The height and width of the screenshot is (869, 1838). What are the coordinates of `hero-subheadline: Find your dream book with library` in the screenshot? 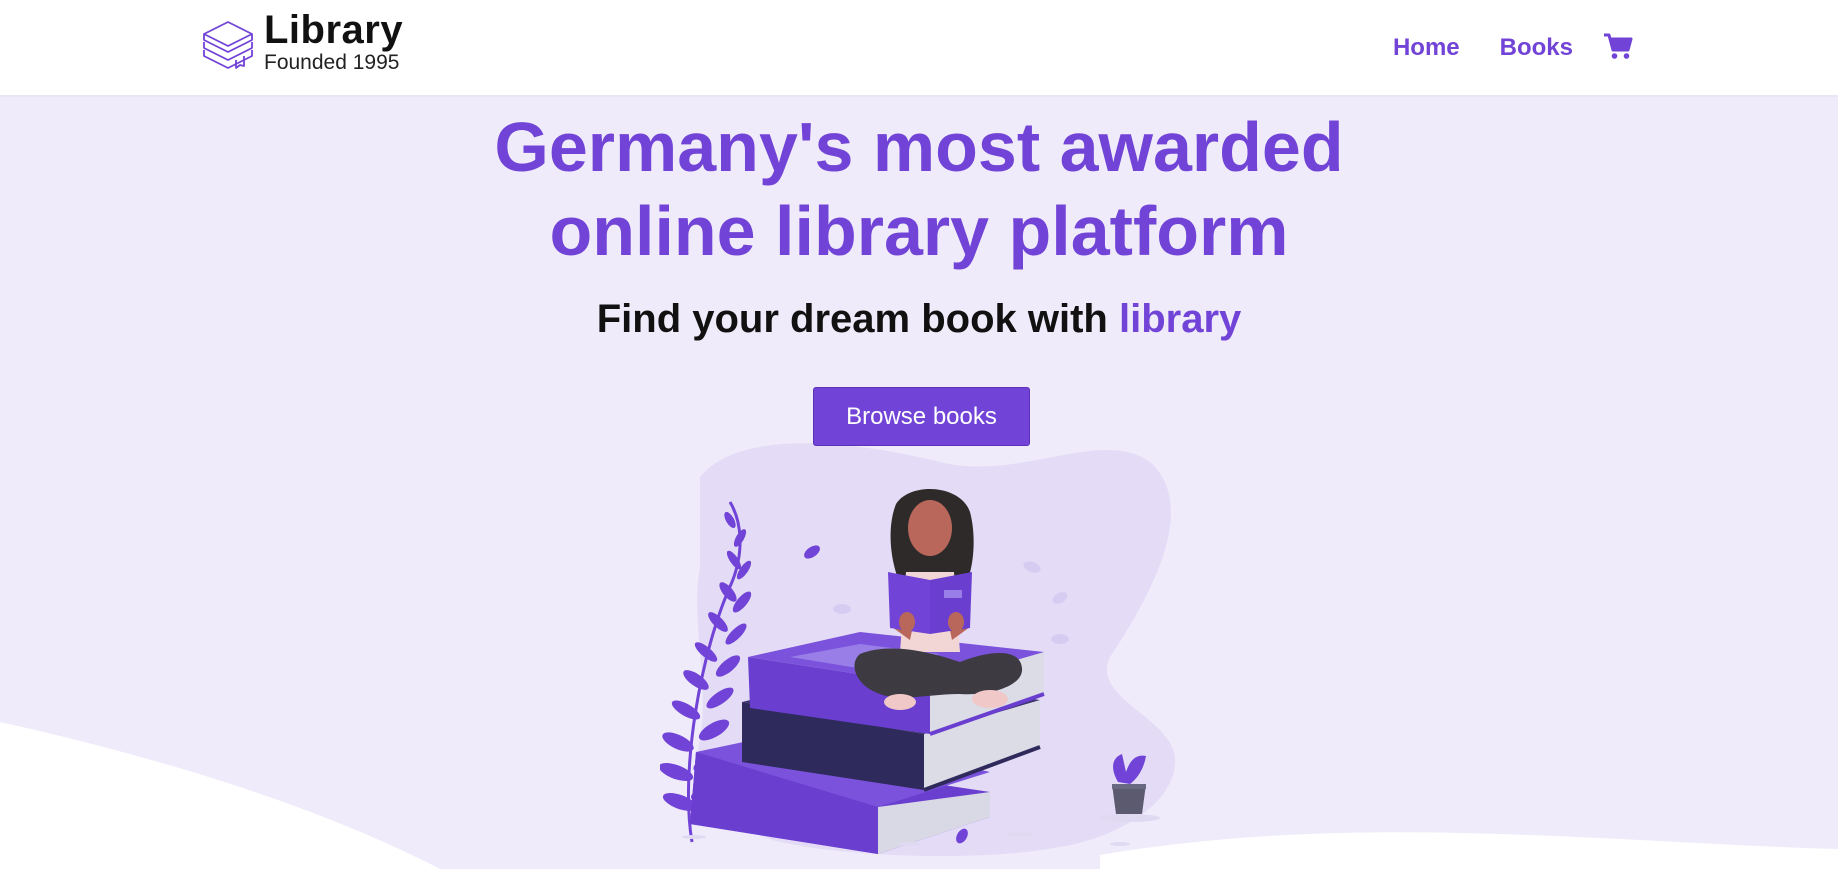 It's located at (919, 319).